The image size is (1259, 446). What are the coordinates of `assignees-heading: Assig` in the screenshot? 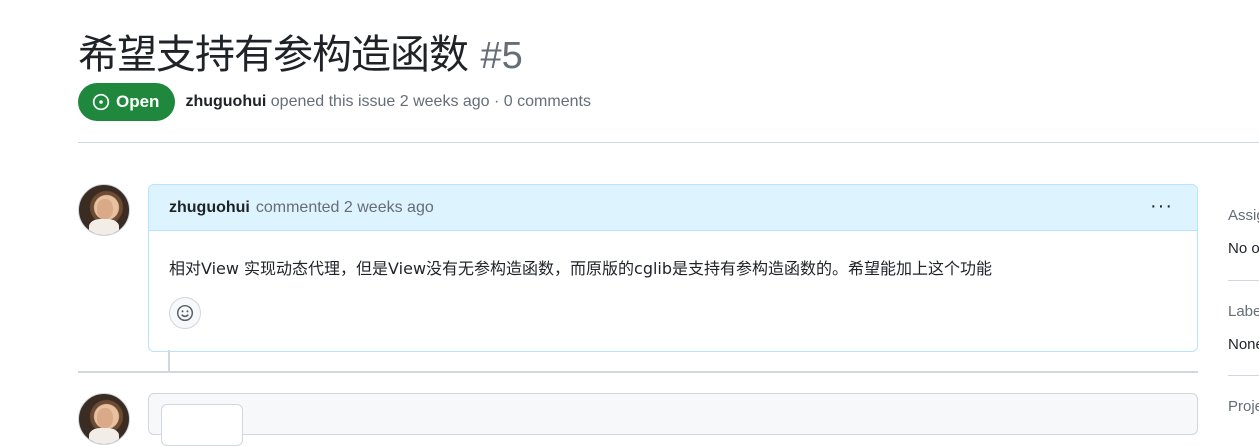 It's located at (1243, 215).